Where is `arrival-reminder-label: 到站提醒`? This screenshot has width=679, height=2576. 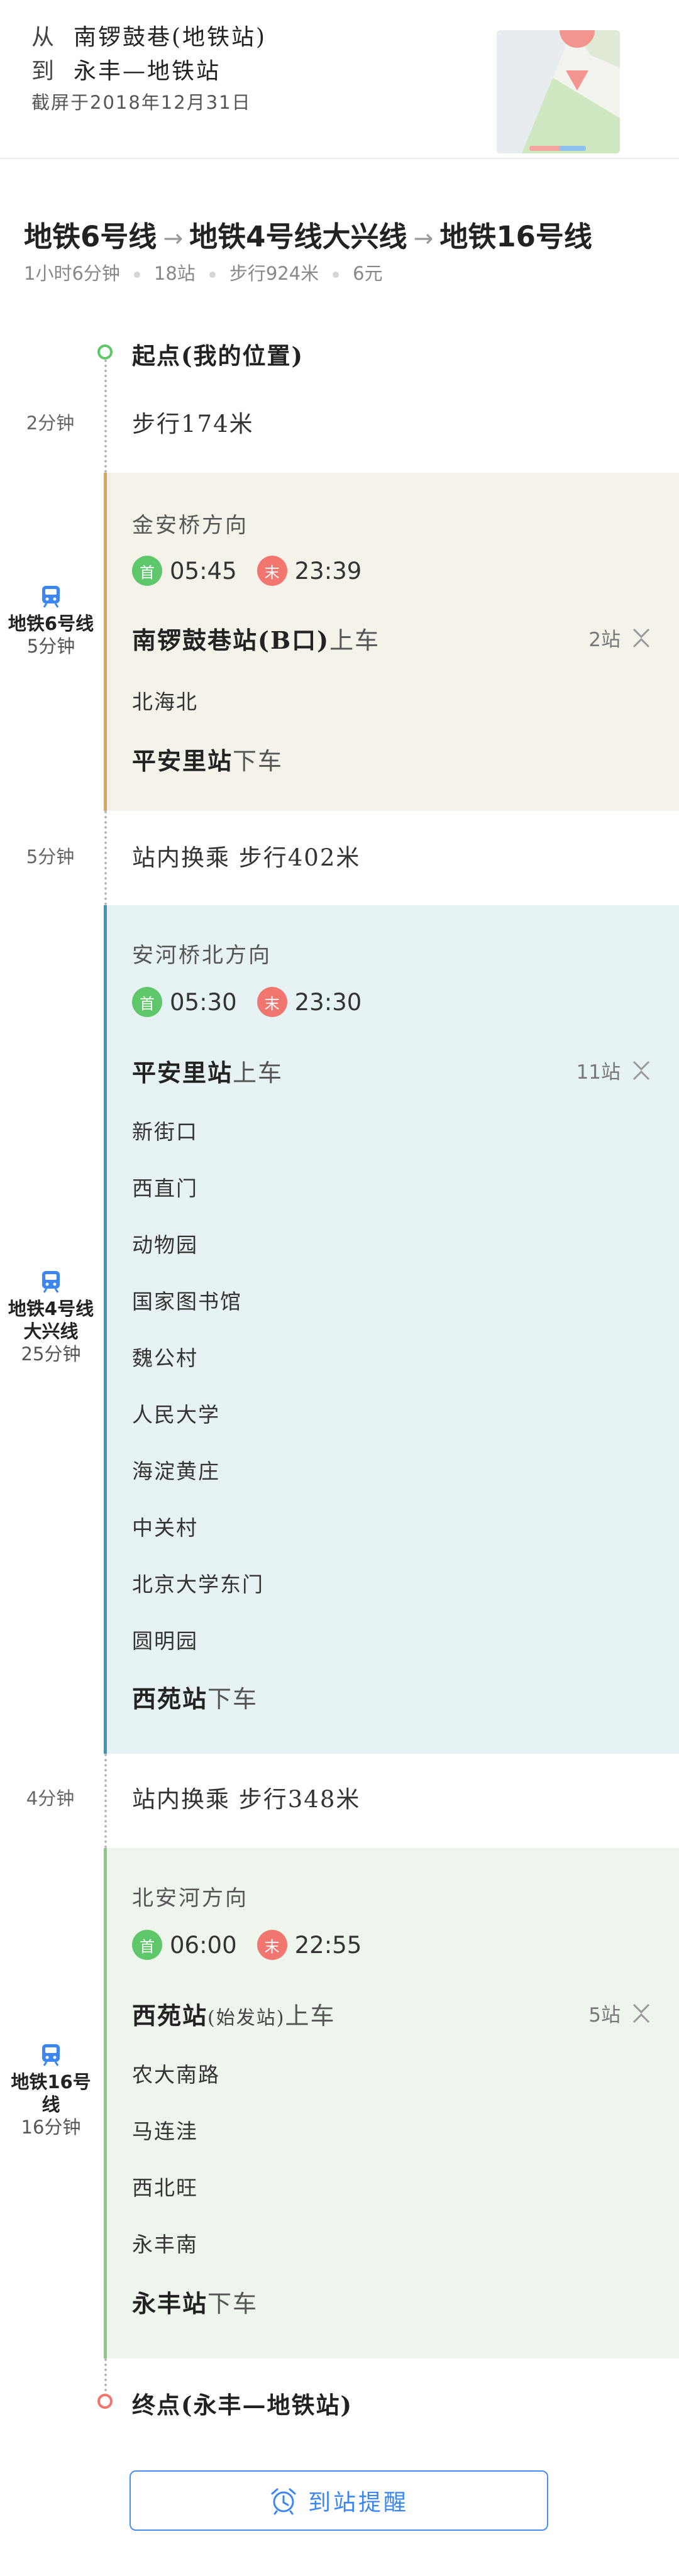 arrival-reminder-label: 到站提醒 is located at coordinates (358, 2503).